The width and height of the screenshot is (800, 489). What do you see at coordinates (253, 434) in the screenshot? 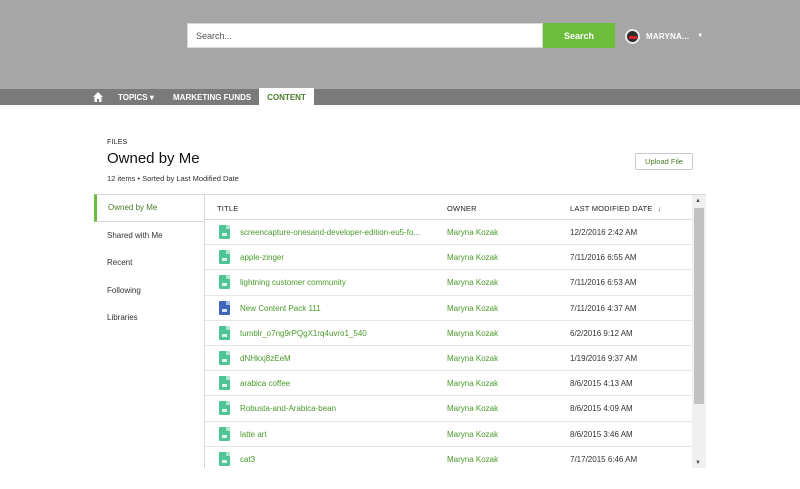
I see `file-title-link: latte art` at bounding box center [253, 434].